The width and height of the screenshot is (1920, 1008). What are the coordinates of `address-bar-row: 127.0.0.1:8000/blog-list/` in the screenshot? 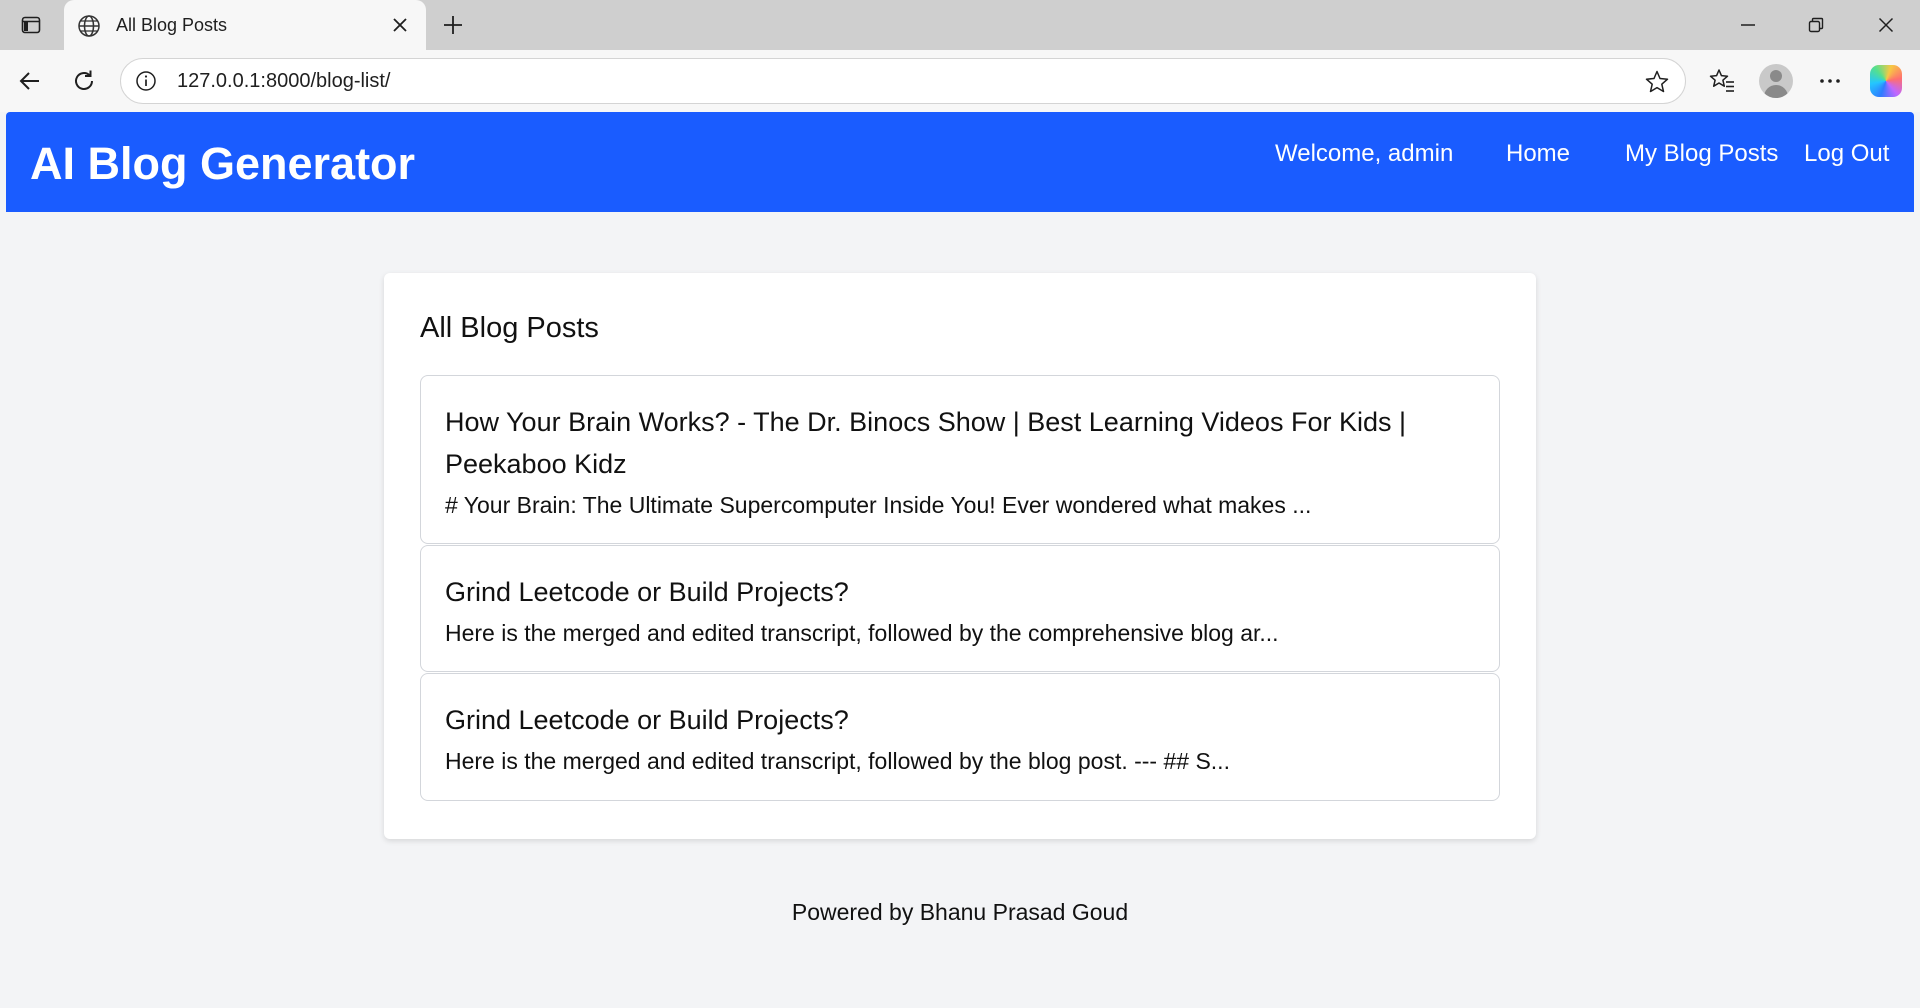 It's located at (960, 81).